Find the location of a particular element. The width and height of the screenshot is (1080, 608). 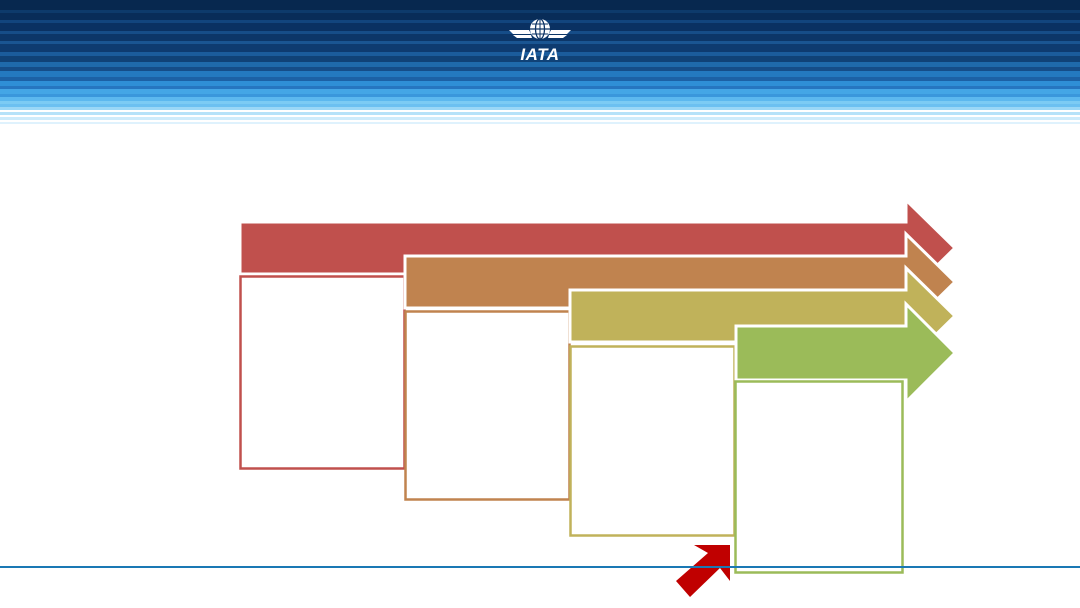

stage-1-box is located at coordinates (322, 372).